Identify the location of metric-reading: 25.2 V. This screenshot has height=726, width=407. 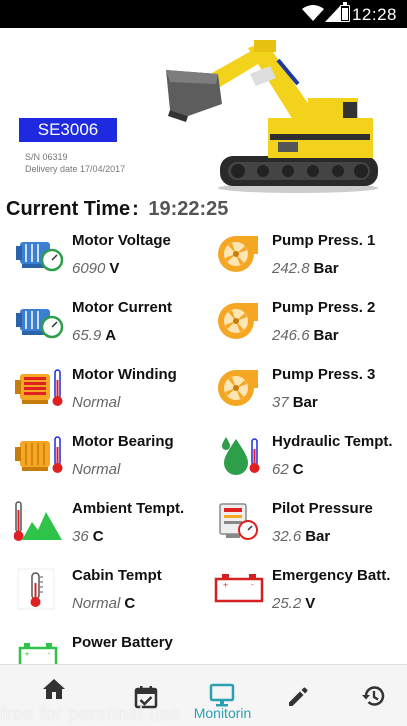
(293, 603).